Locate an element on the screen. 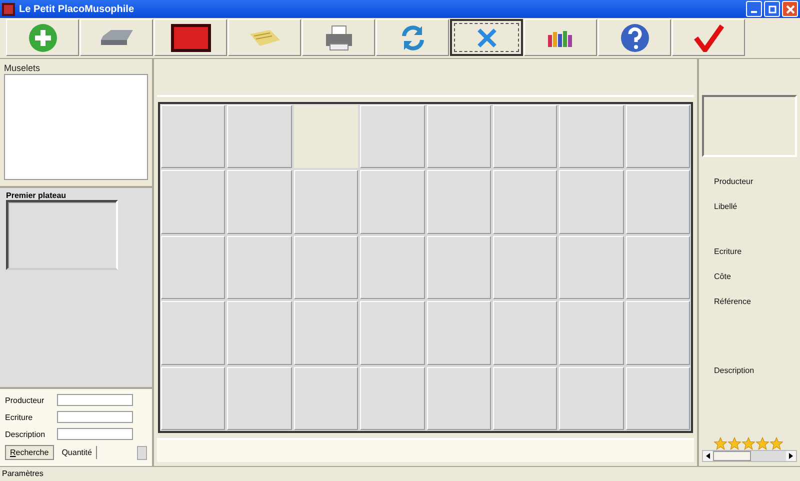 The width and height of the screenshot is (800, 481). refresh-button is located at coordinates (412, 37).